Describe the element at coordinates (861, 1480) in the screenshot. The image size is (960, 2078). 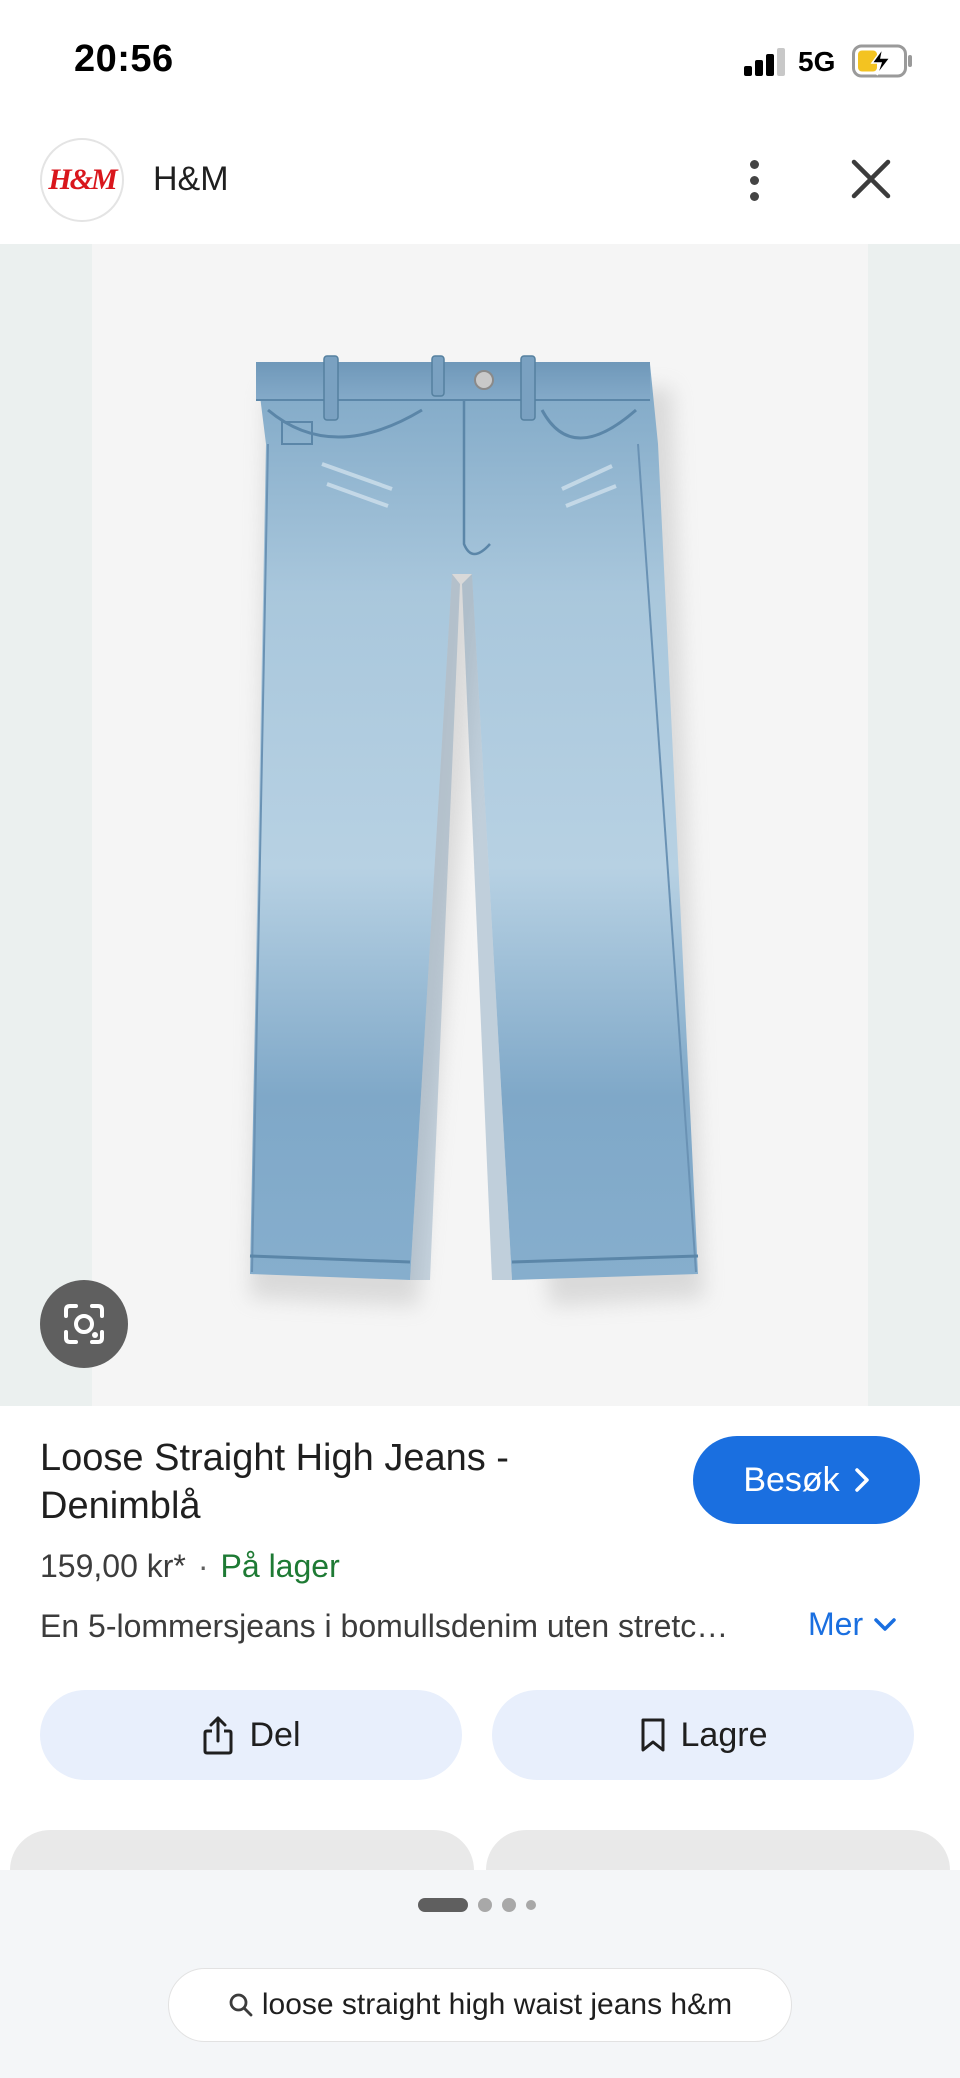
I see `chevron-right-icon` at that location.